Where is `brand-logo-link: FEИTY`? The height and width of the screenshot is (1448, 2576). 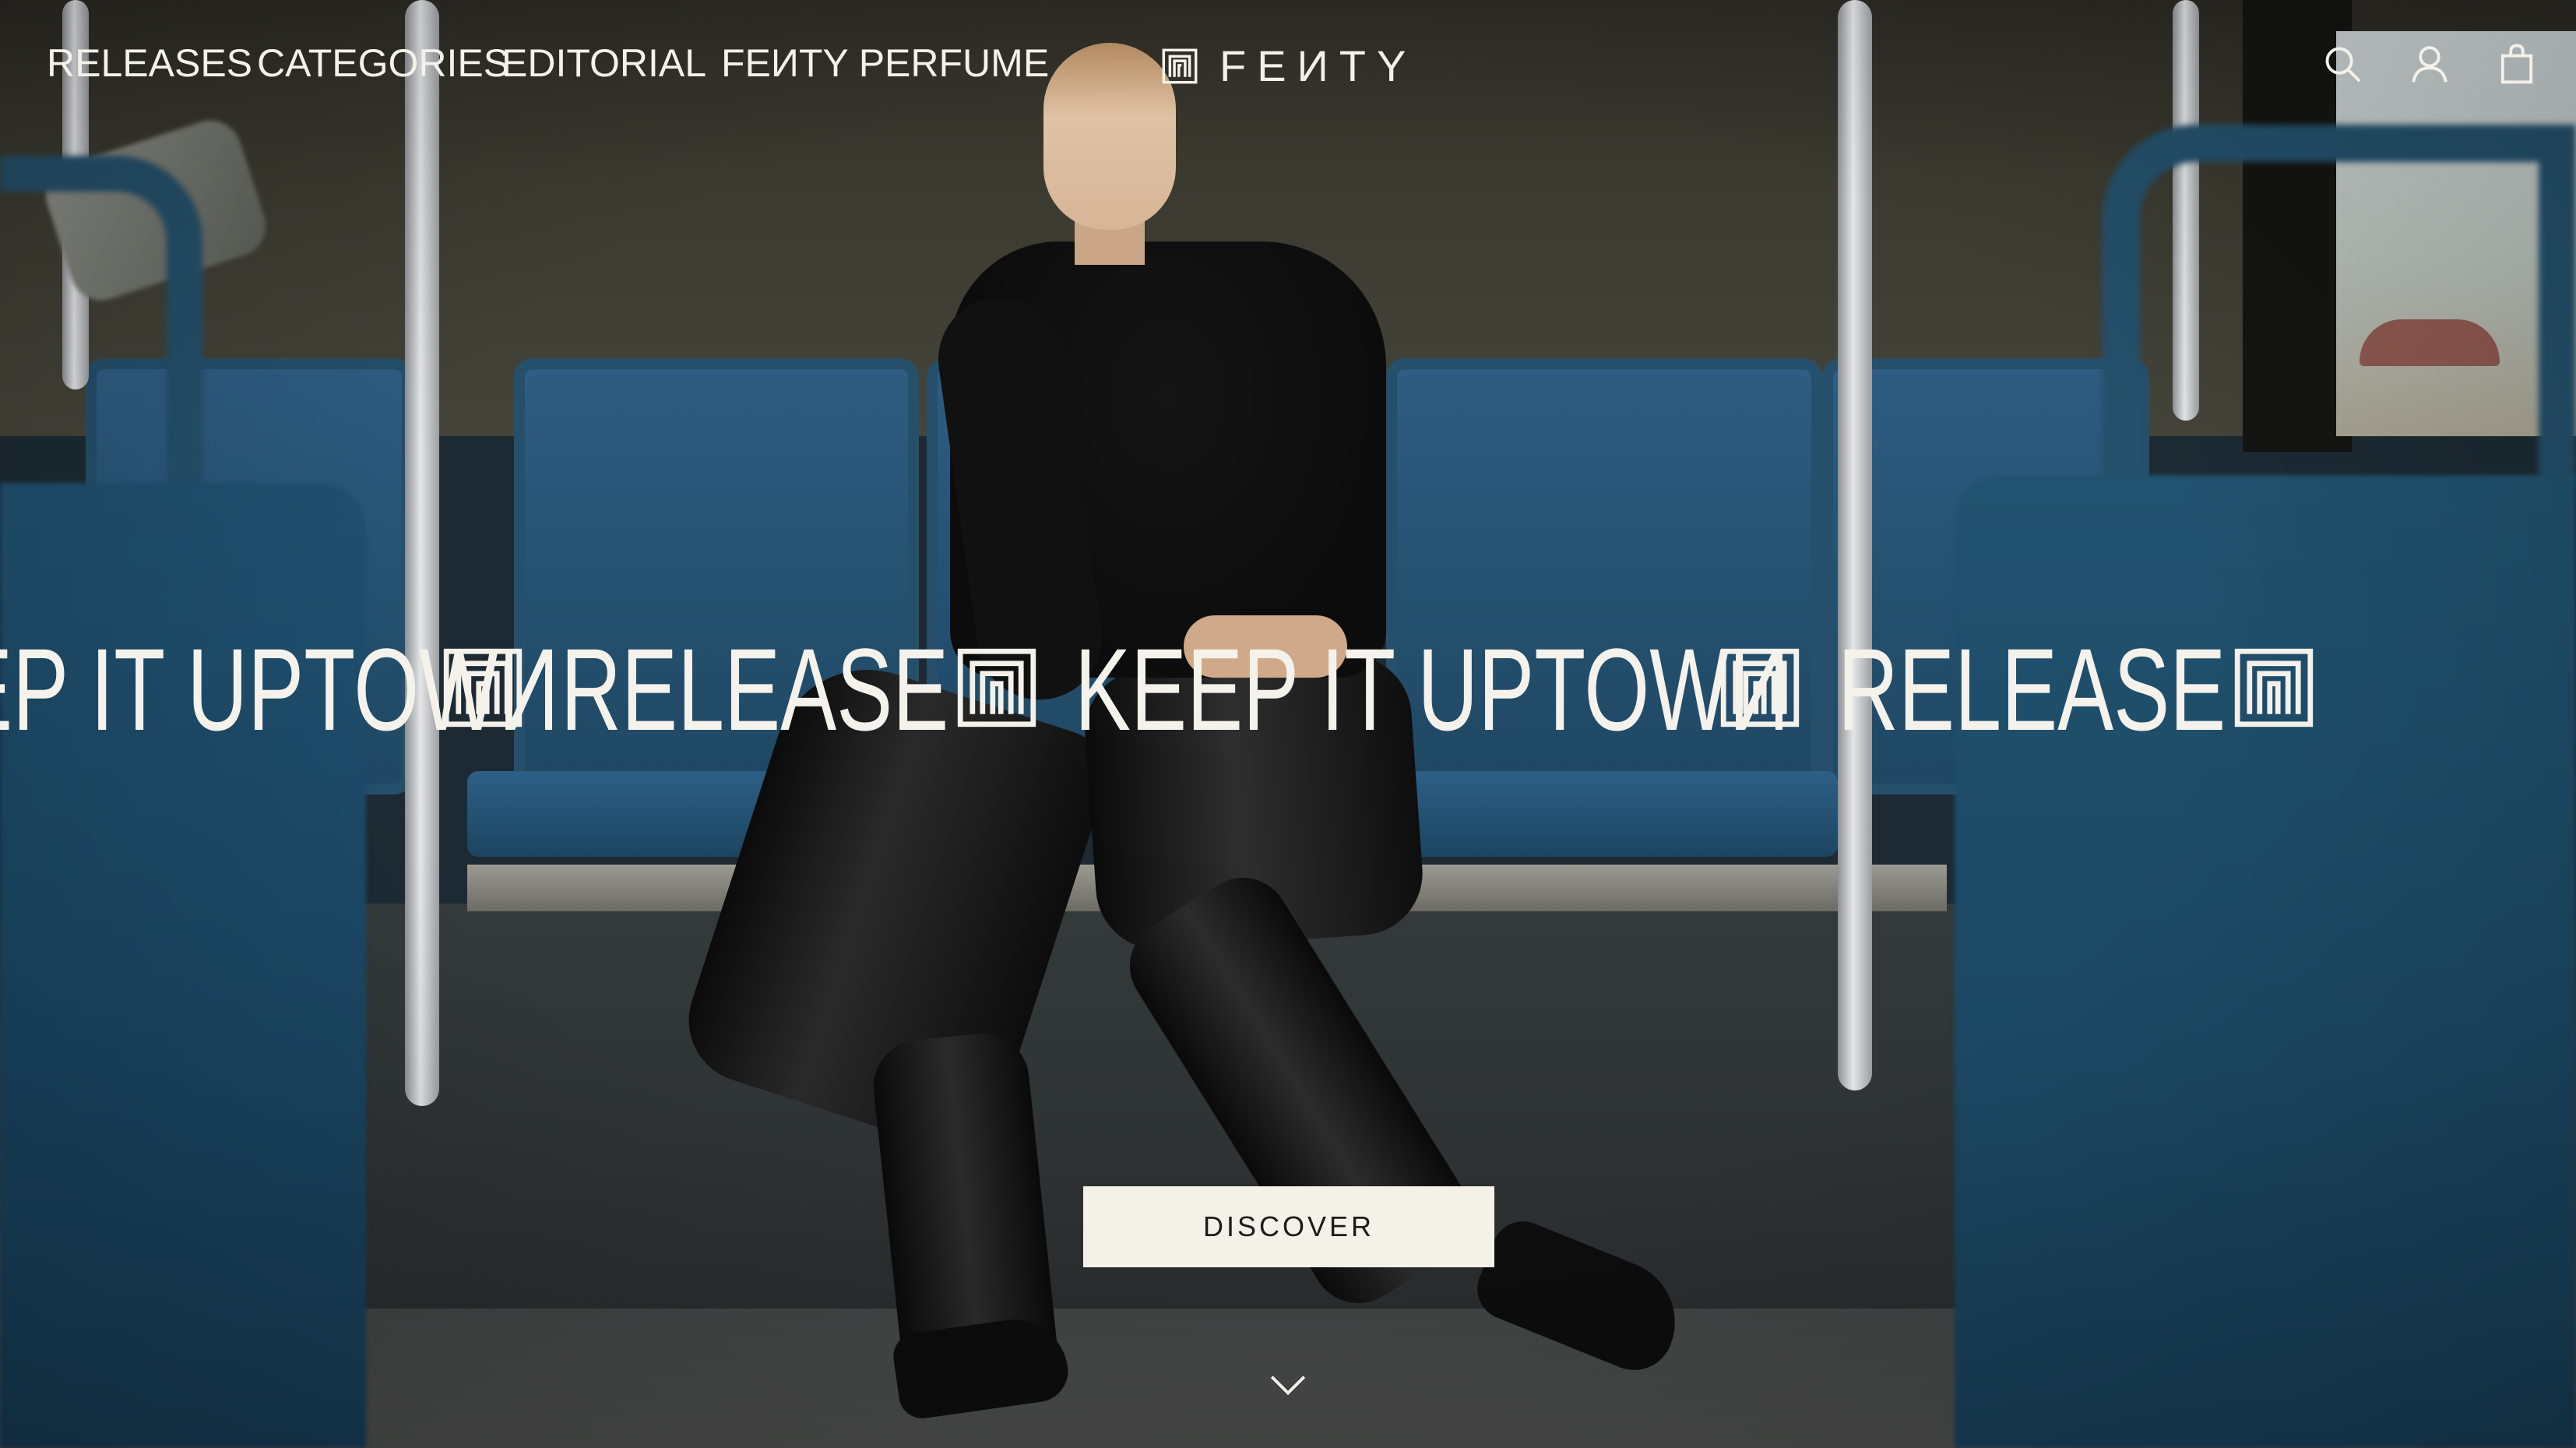 brand-logo-link: FEИTY is located at coordinates (1289, 66).